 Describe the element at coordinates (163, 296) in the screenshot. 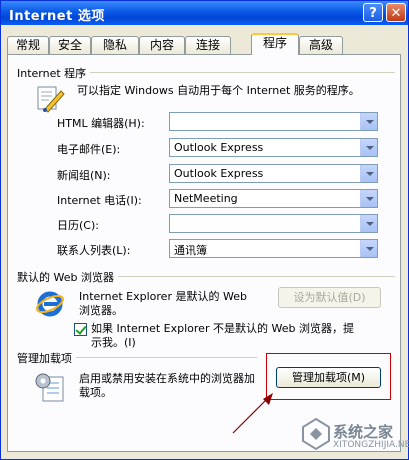

I see `default-browser-text-line1: Internet Explorer 是默认的 Web` at that location.